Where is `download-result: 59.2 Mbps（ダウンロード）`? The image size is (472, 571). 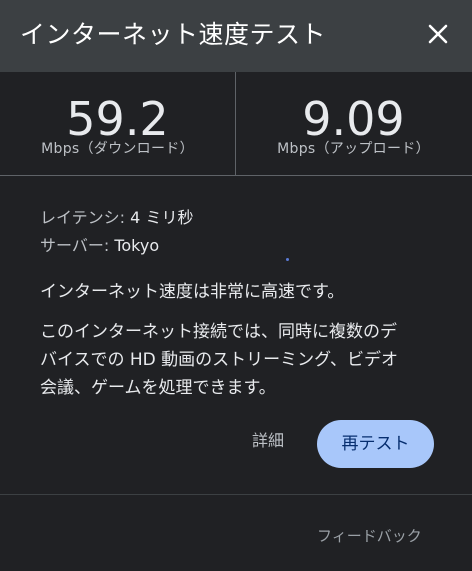 download-result: 59.2 Mbps（ダウンロード） is located at coordinates (117, 124).